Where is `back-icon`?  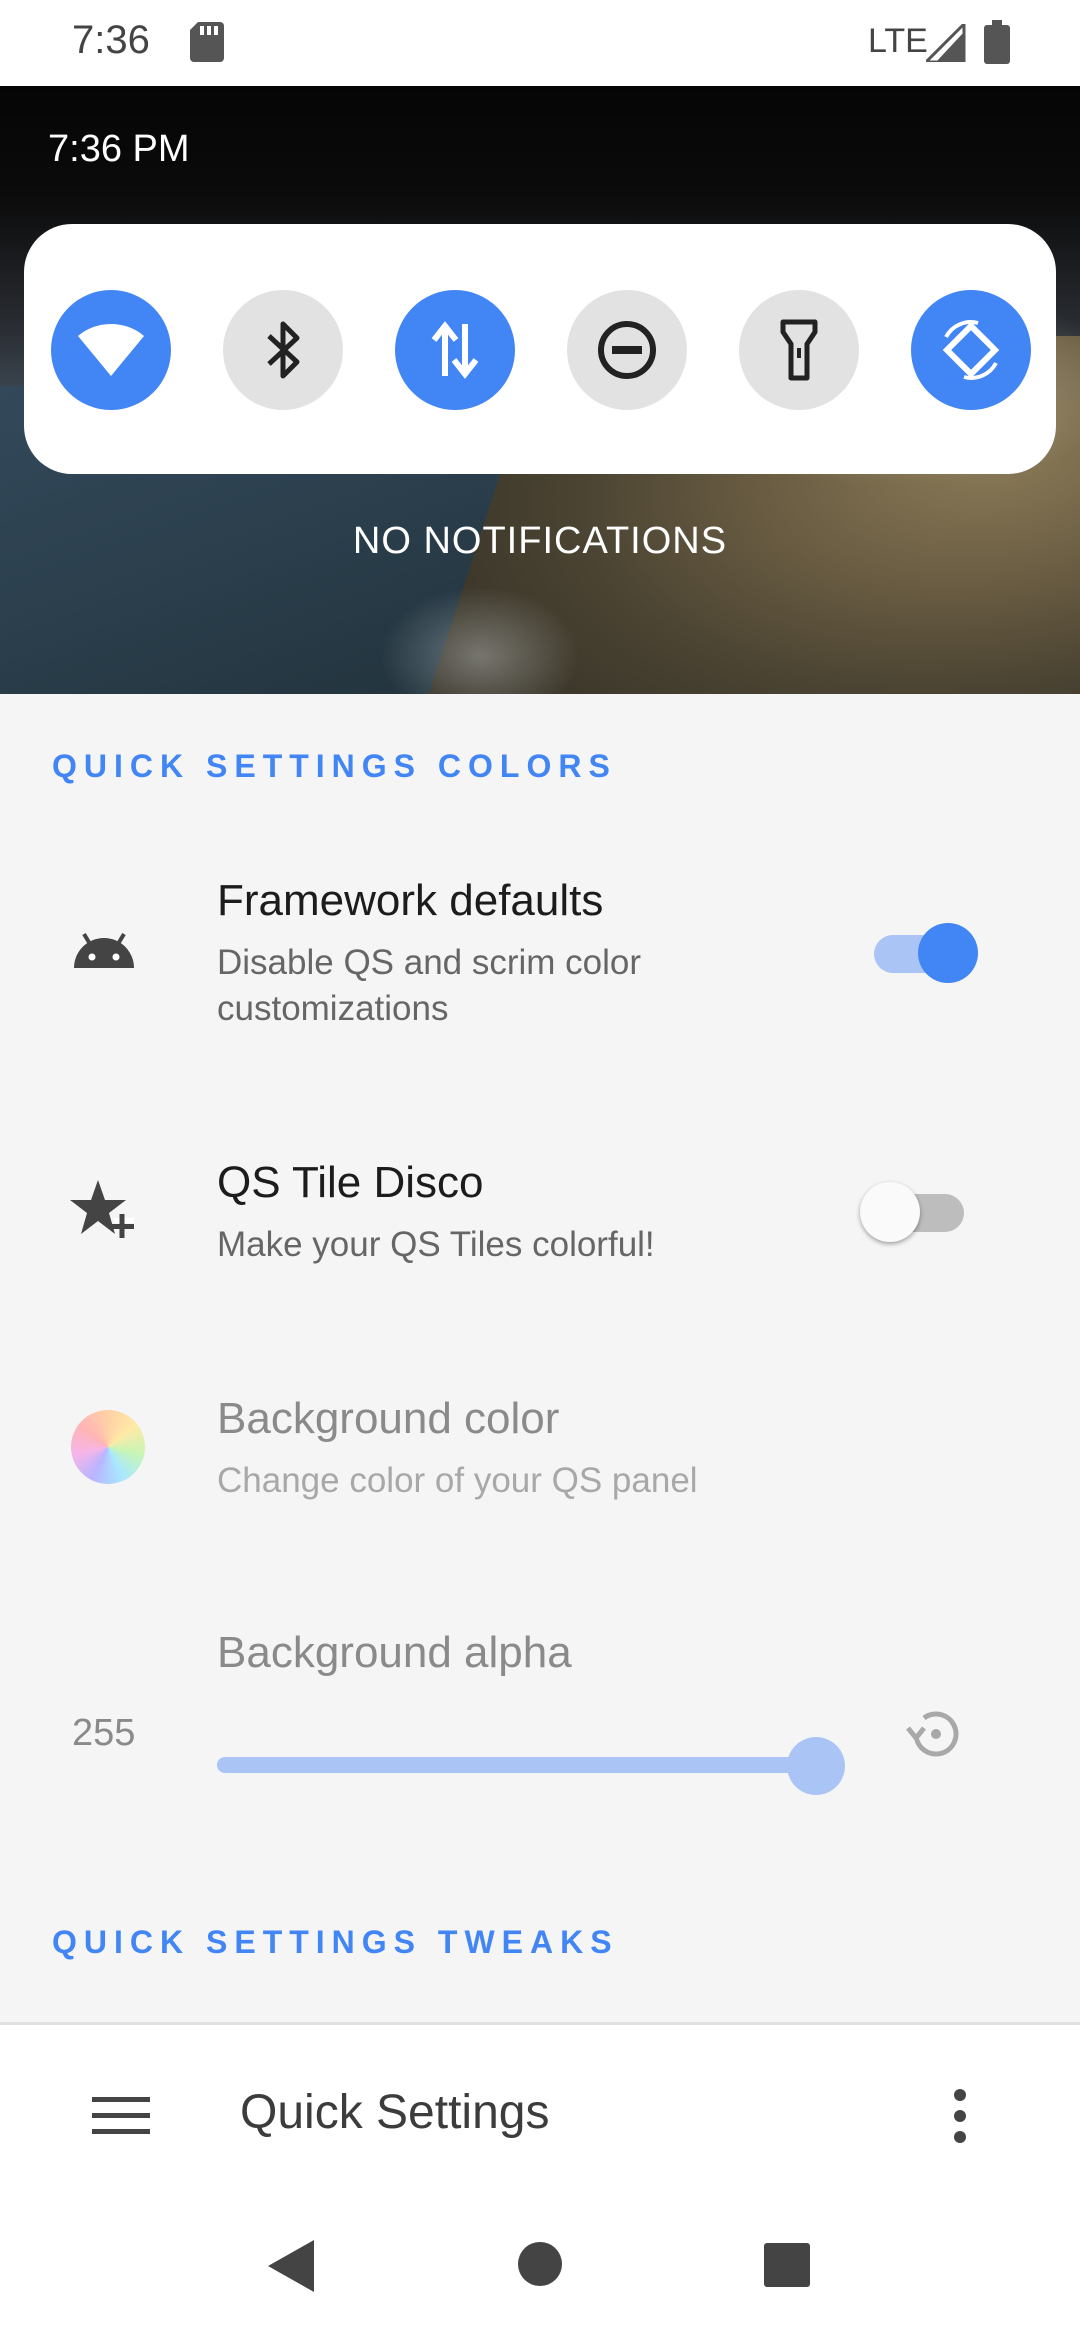
back-icon is located at coordinates (291, 2268).